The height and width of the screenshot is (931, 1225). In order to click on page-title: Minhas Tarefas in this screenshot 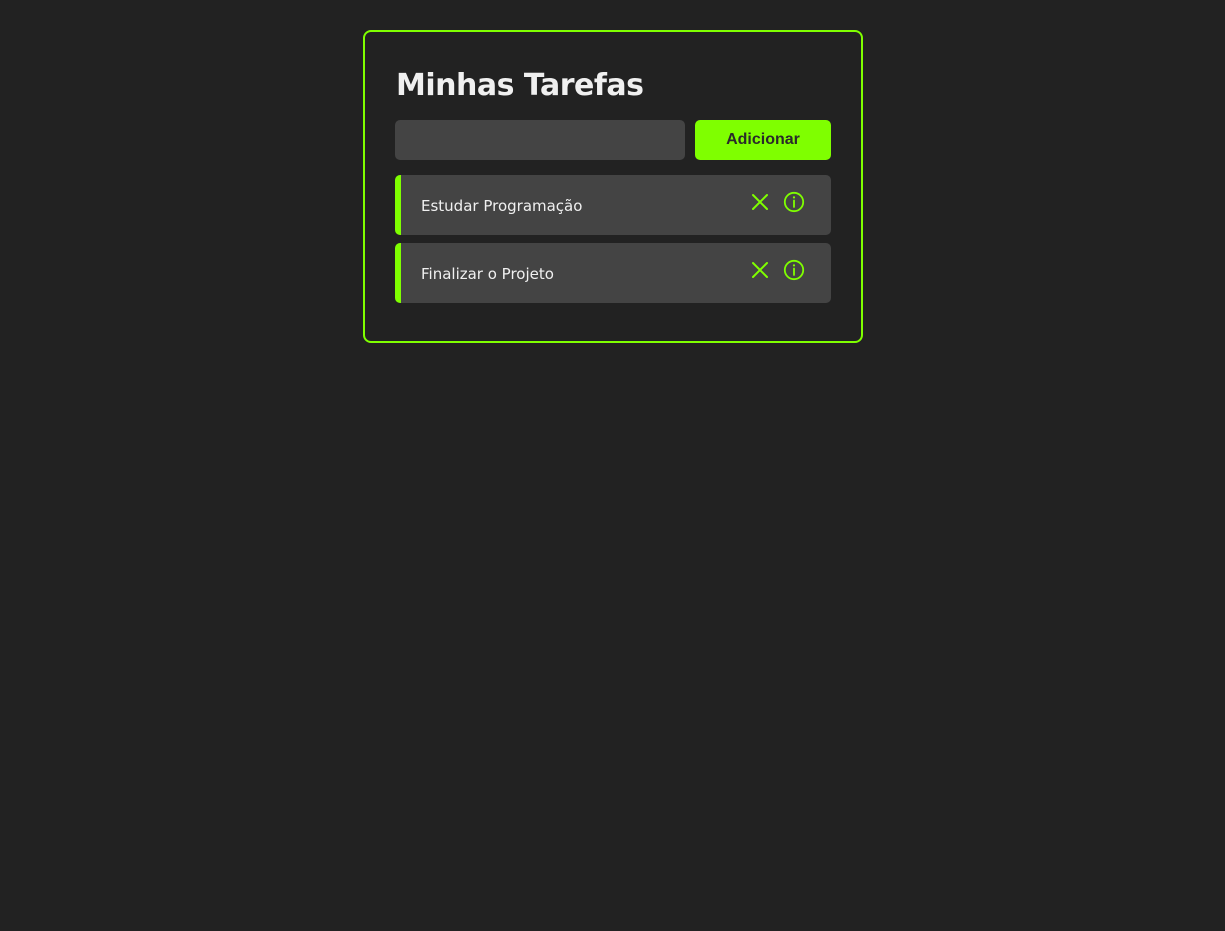, I will do `click(520, 85)`.